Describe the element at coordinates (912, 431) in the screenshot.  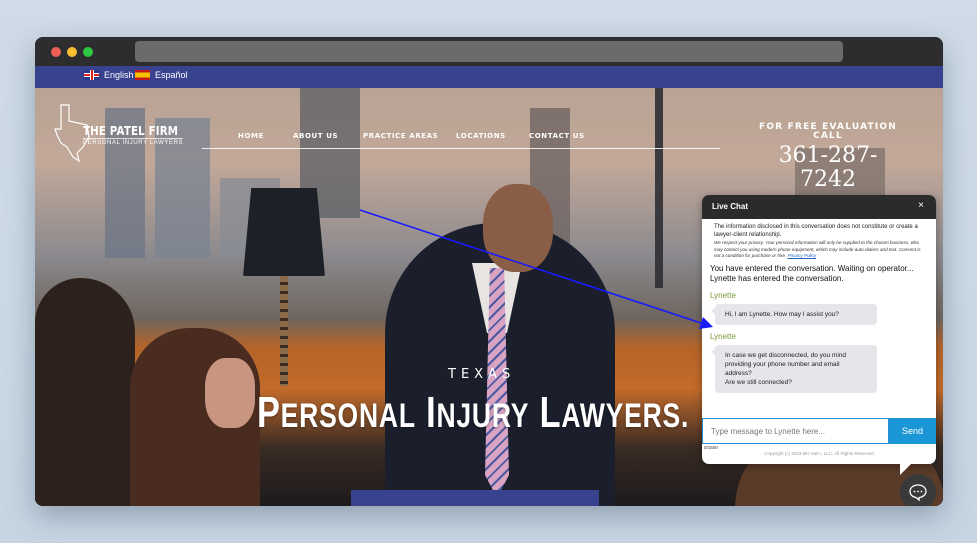
I see `send-button: Send` at that location.